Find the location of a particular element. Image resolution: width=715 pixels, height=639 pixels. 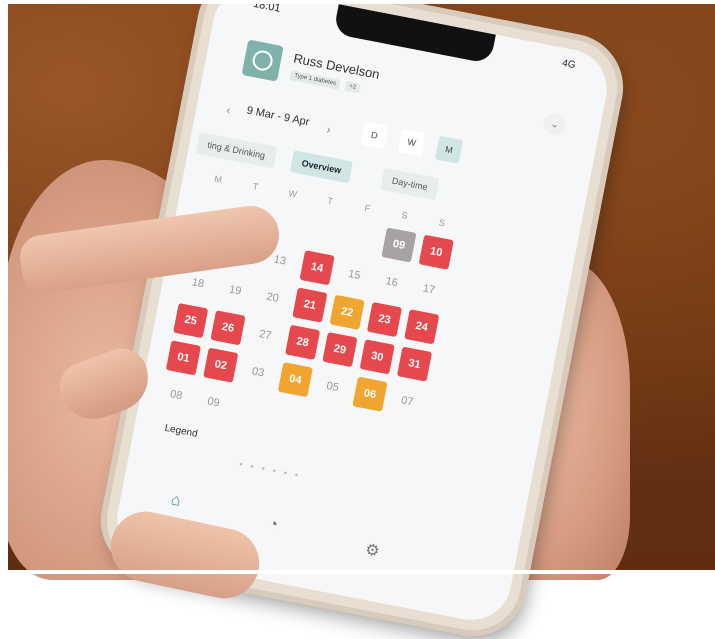

calendar-day: 23 is located at coordinates (384, 319).